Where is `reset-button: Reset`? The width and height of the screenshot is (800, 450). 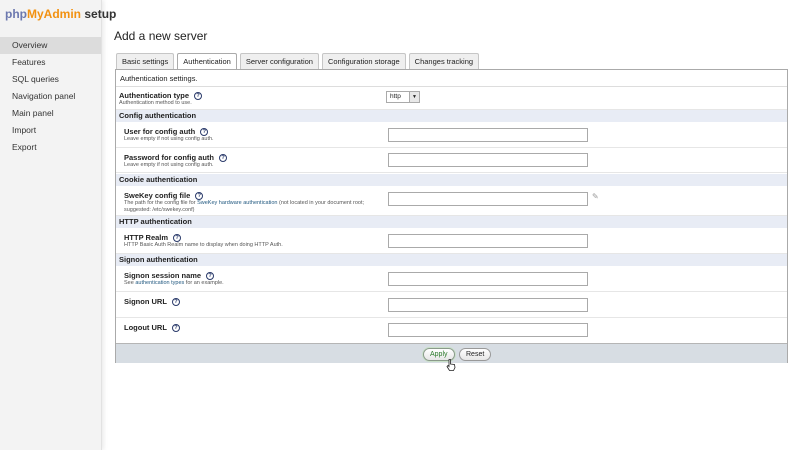
reset-button: Reset is located at coordinates (475, 354).